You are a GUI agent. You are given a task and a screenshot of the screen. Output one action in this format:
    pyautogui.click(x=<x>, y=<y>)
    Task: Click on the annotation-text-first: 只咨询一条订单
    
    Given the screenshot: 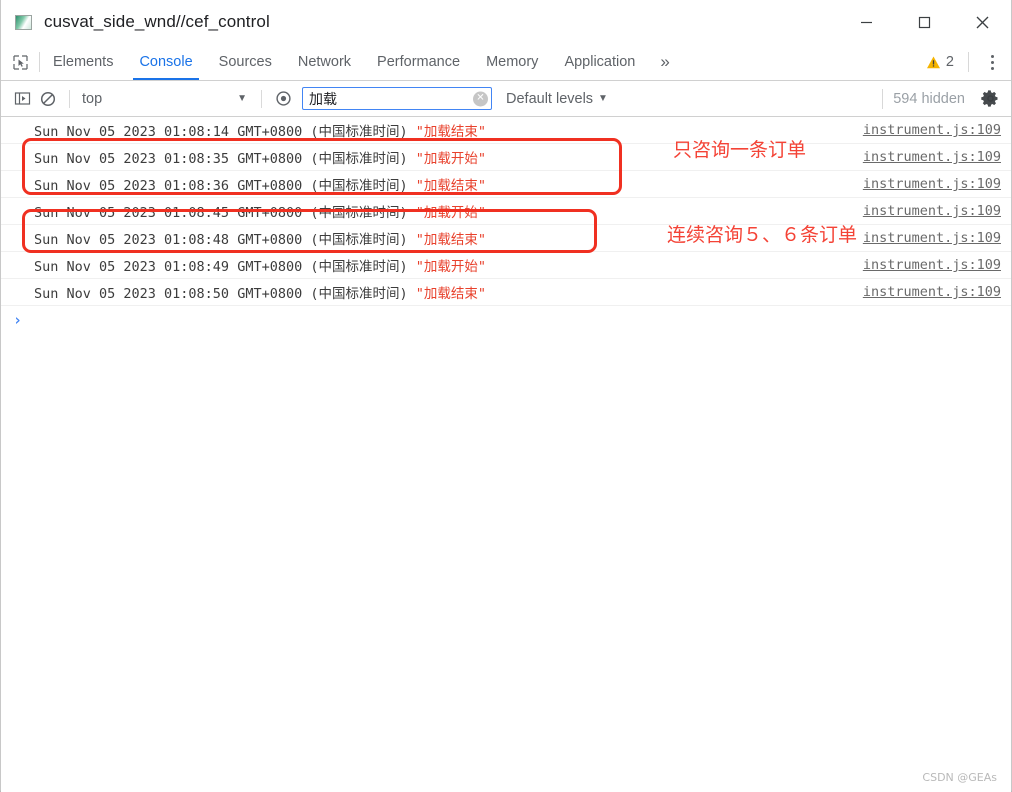 What is the action you would take?
    pyautogui.click(x=740, y=150)
    